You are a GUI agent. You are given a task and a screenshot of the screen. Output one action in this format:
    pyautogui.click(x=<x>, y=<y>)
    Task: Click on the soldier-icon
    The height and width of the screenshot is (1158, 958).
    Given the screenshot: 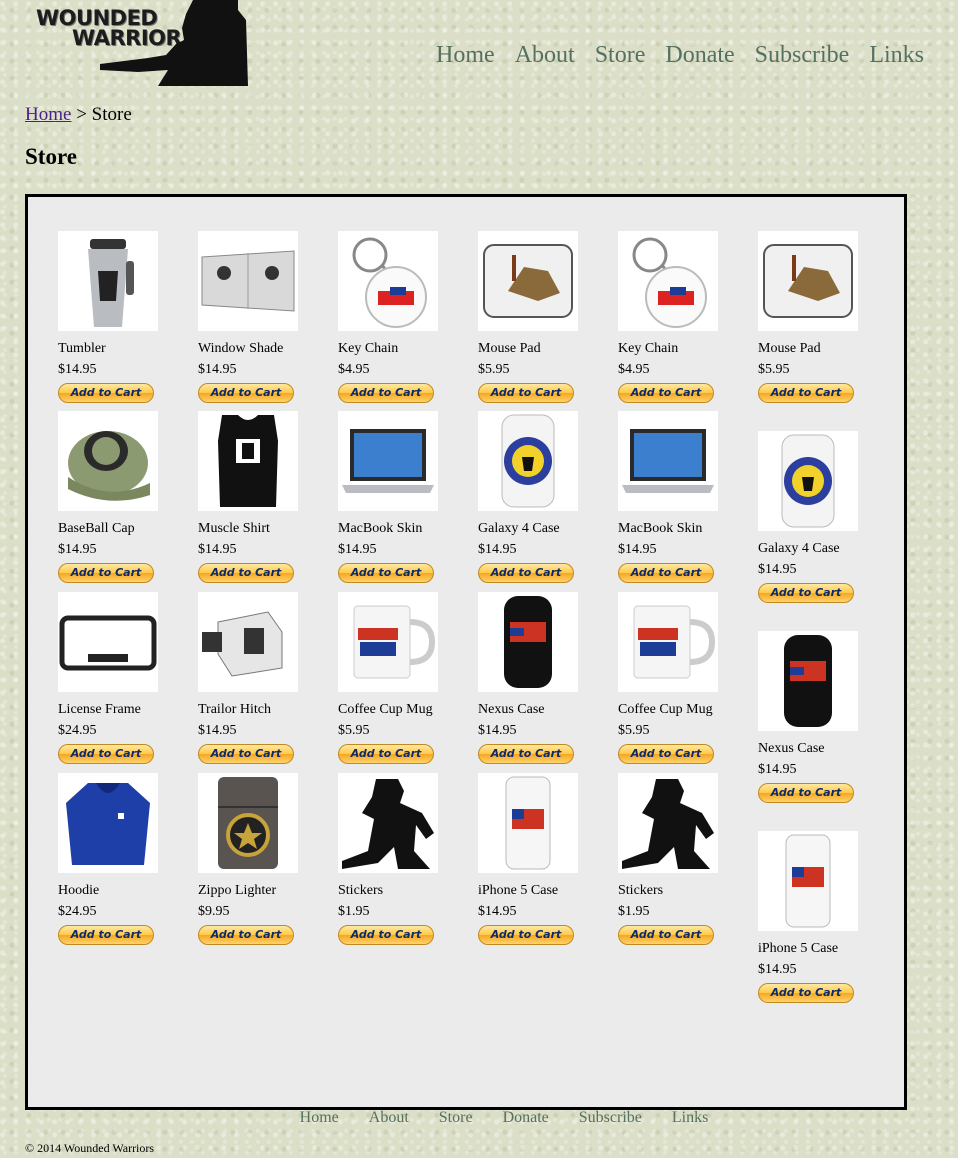 What is the action you would take?
    pyautogui.click(x=388, y=824)
    